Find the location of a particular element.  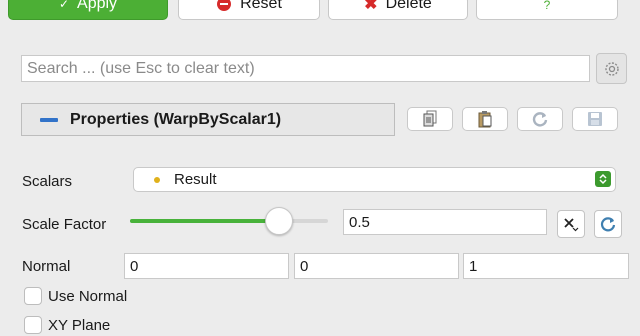

copy-icon is located at coordinates (430, 118).